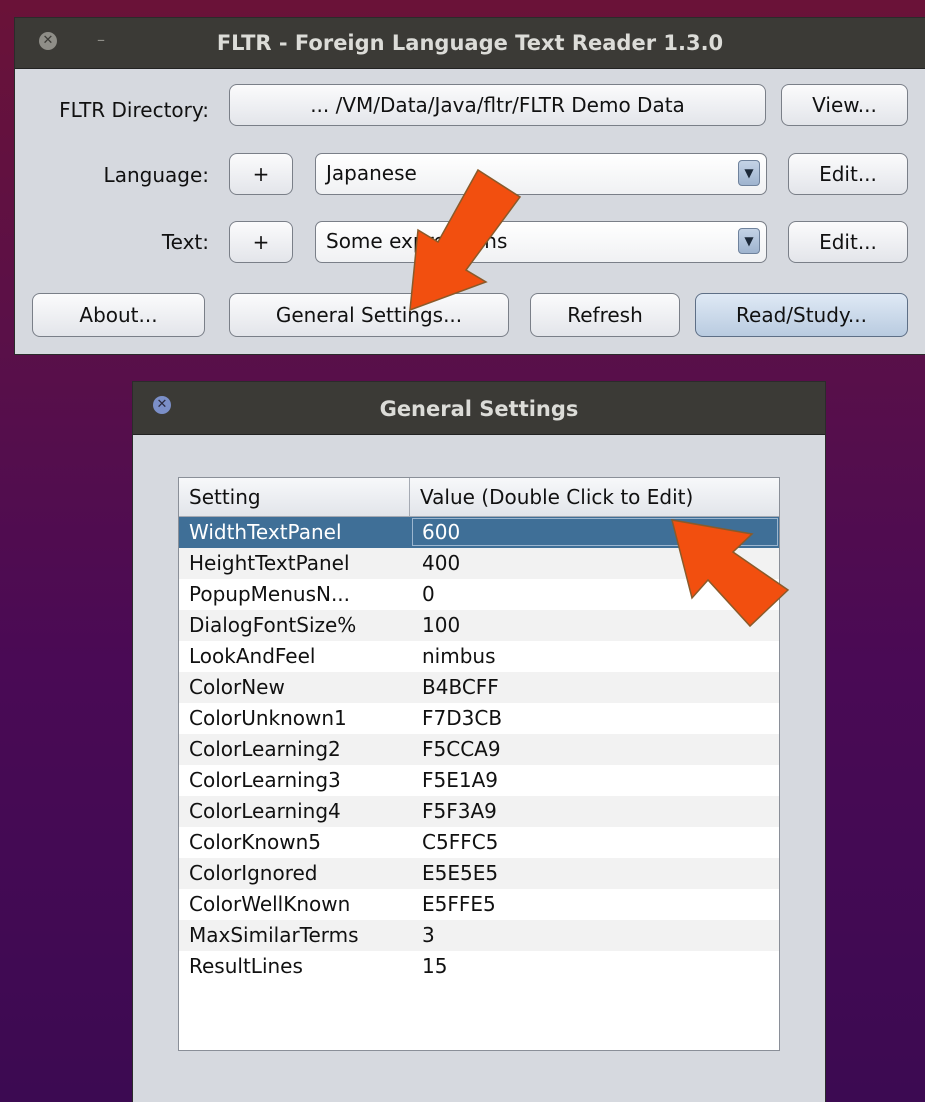 This screenshot has width=925, height=1102. What do you see at coordinates (605, 315) in the screenshot?
I see `refresh-button: Refresh` at bounding box center [605, 315].